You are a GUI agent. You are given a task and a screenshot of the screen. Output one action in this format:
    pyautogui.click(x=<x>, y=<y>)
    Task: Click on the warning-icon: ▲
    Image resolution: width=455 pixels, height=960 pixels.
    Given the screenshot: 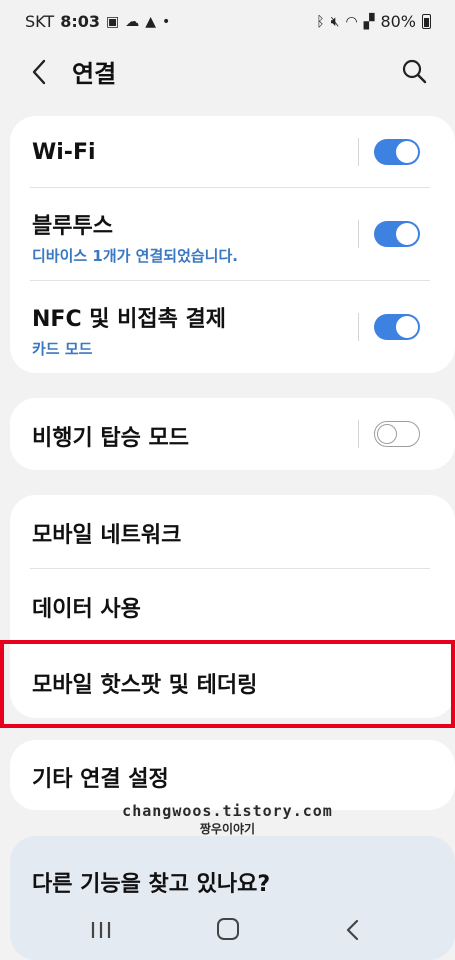 What is the action you would take?
    pyautogui.click(x=150, y=21)
    